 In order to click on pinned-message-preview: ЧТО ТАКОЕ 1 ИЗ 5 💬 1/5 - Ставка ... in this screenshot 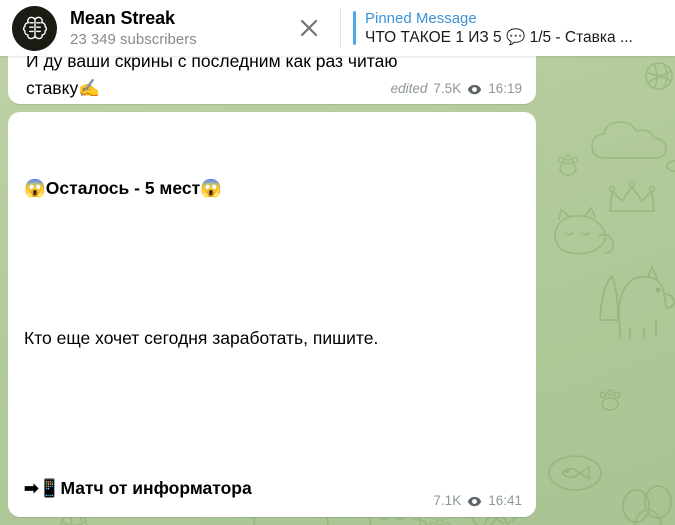, I will do `click(499, 37)`.